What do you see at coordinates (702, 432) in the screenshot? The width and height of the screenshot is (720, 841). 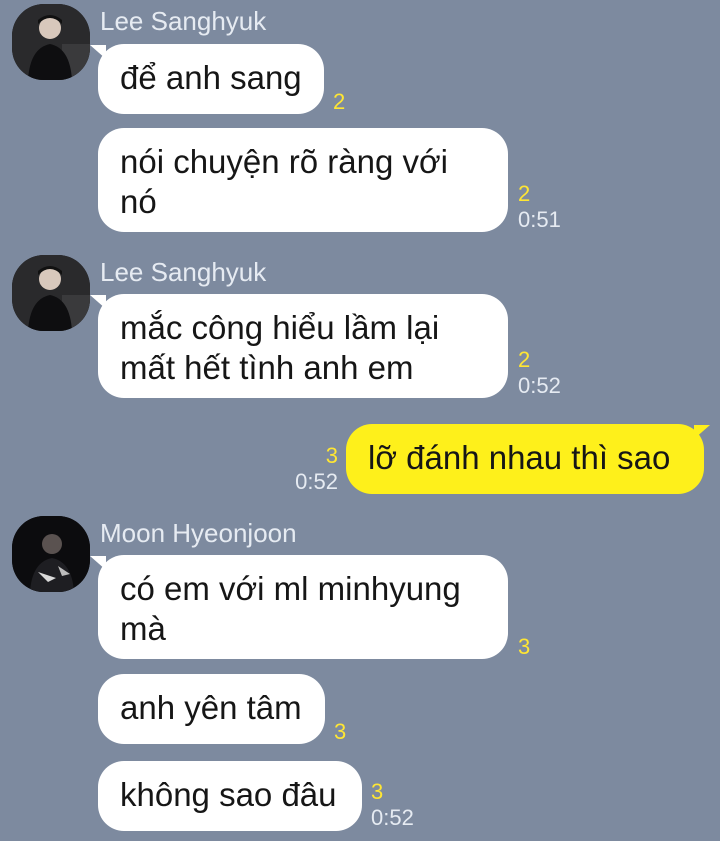 I see `bubble-tail` at bounding box center [702, 432].